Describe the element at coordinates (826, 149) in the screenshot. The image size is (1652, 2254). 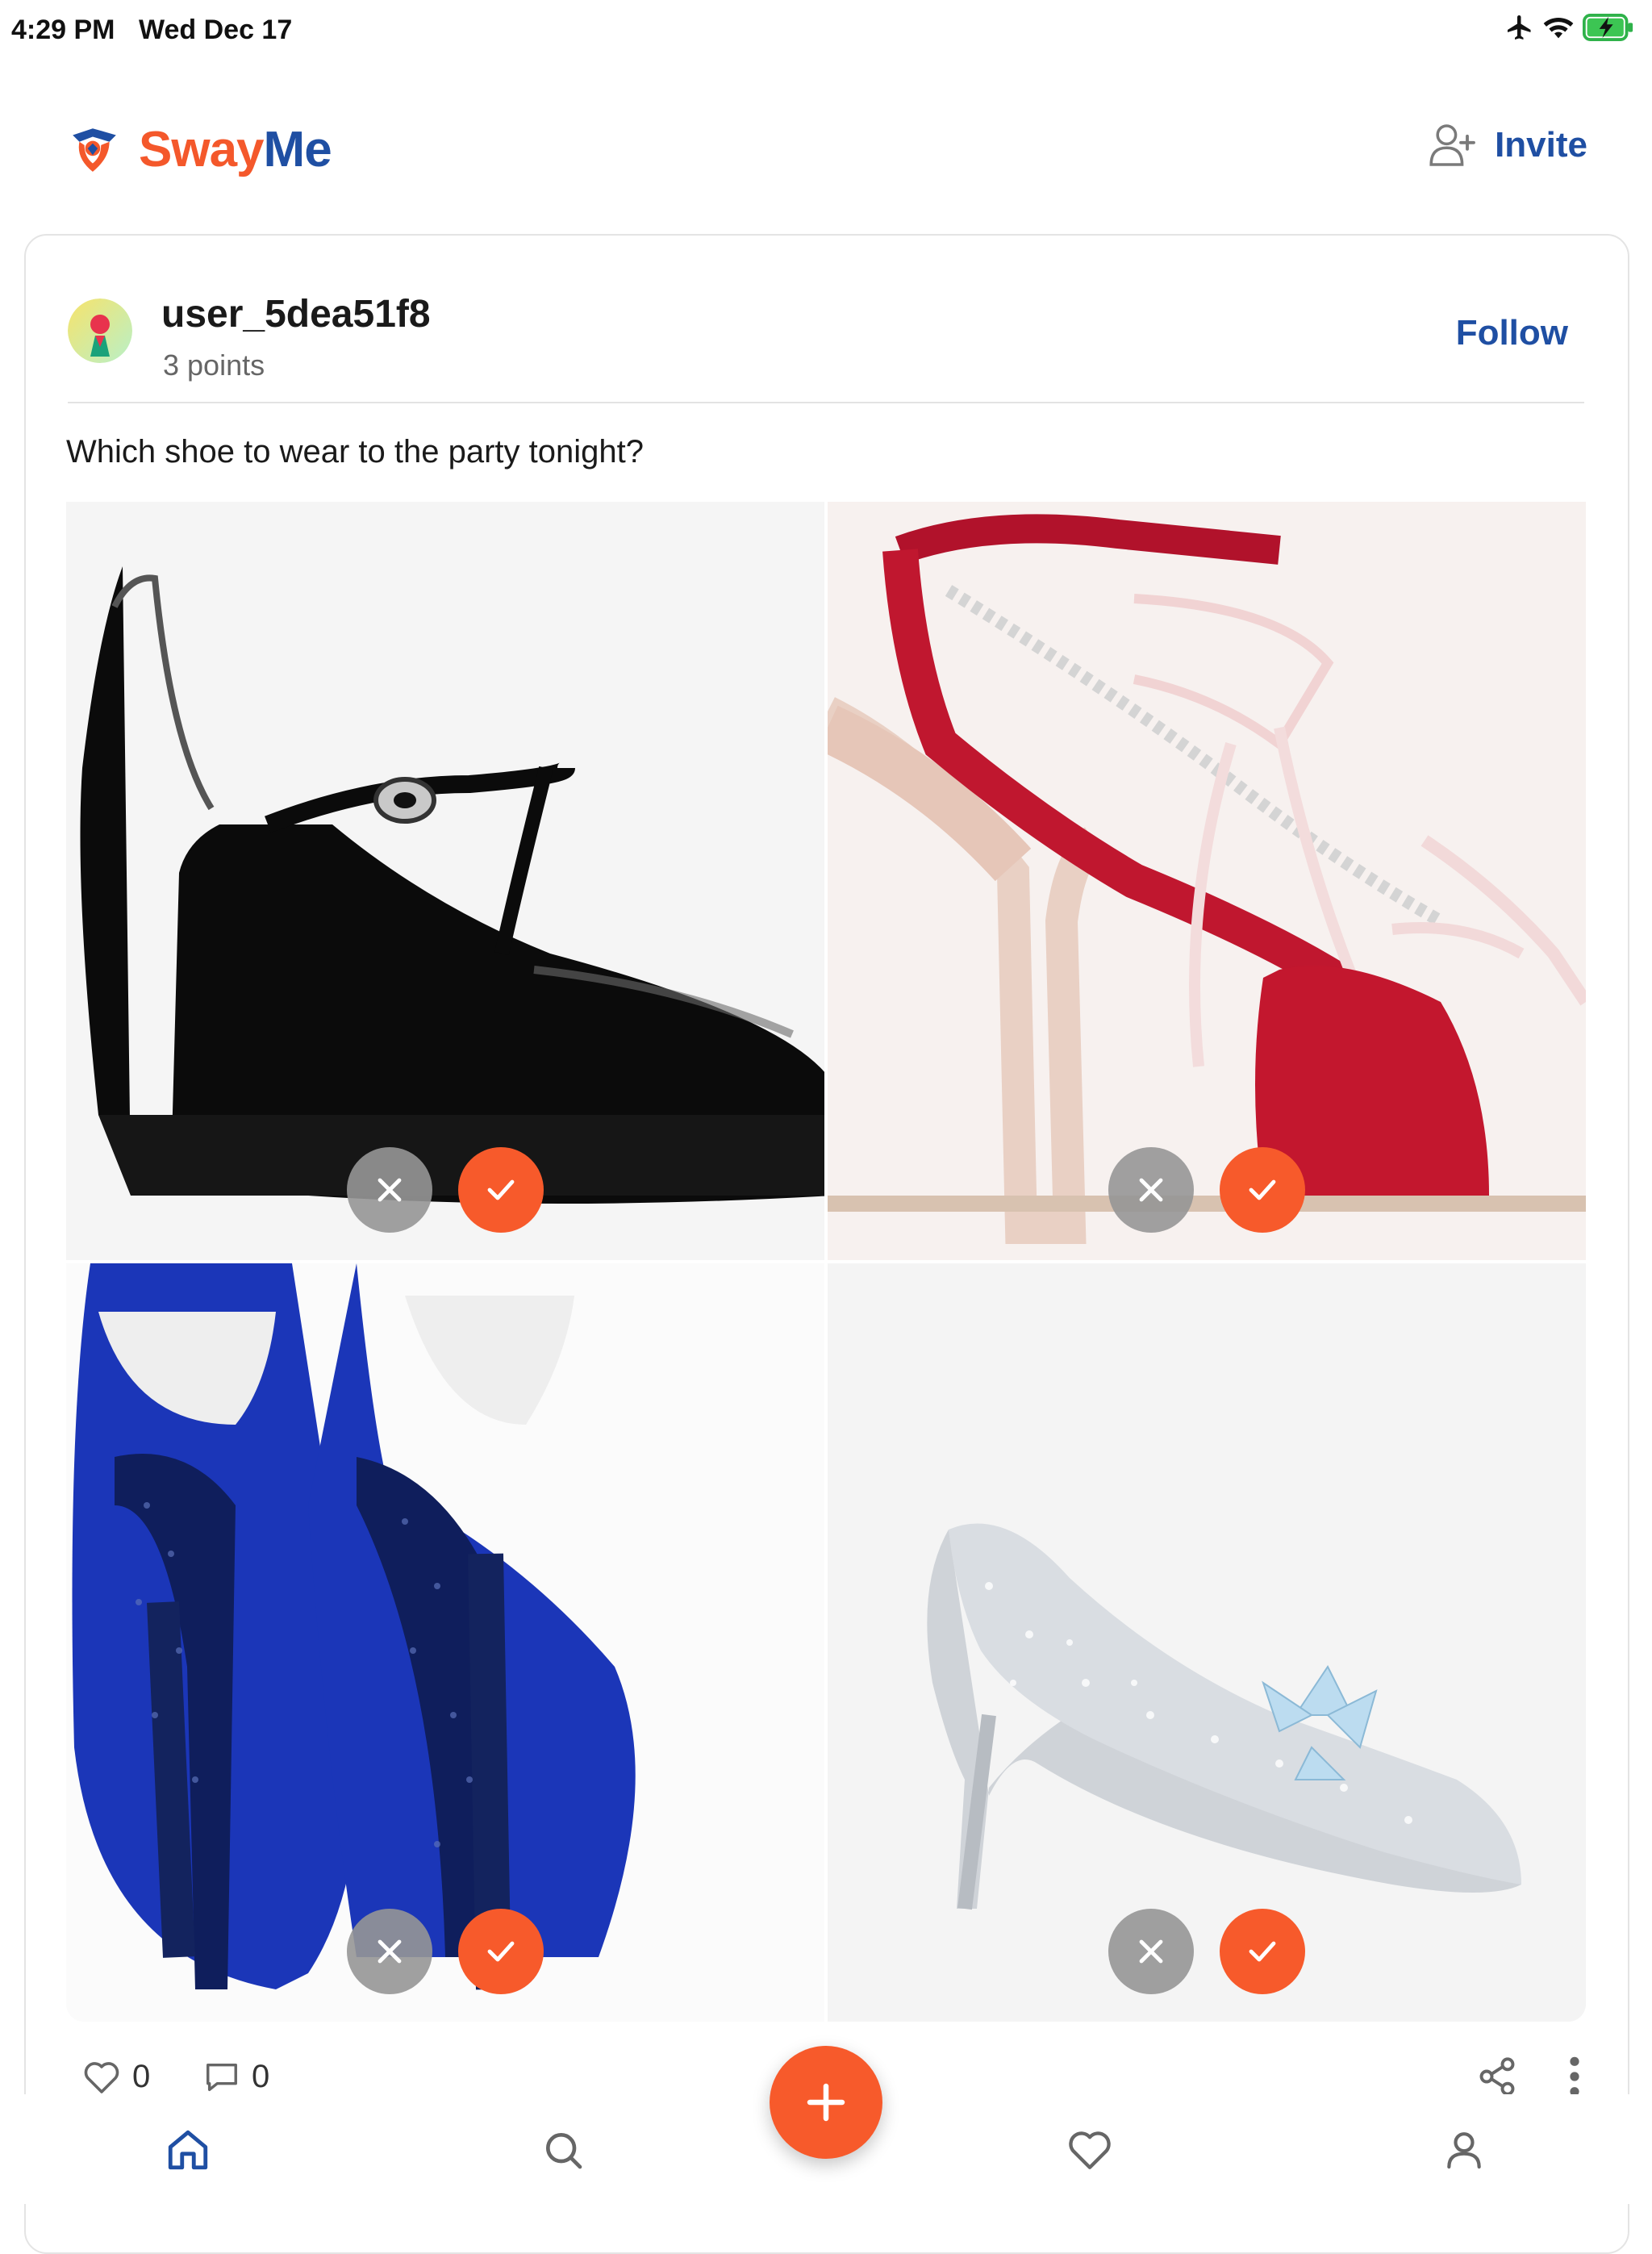
I see `app-header: SwayMe Invite` at that location.